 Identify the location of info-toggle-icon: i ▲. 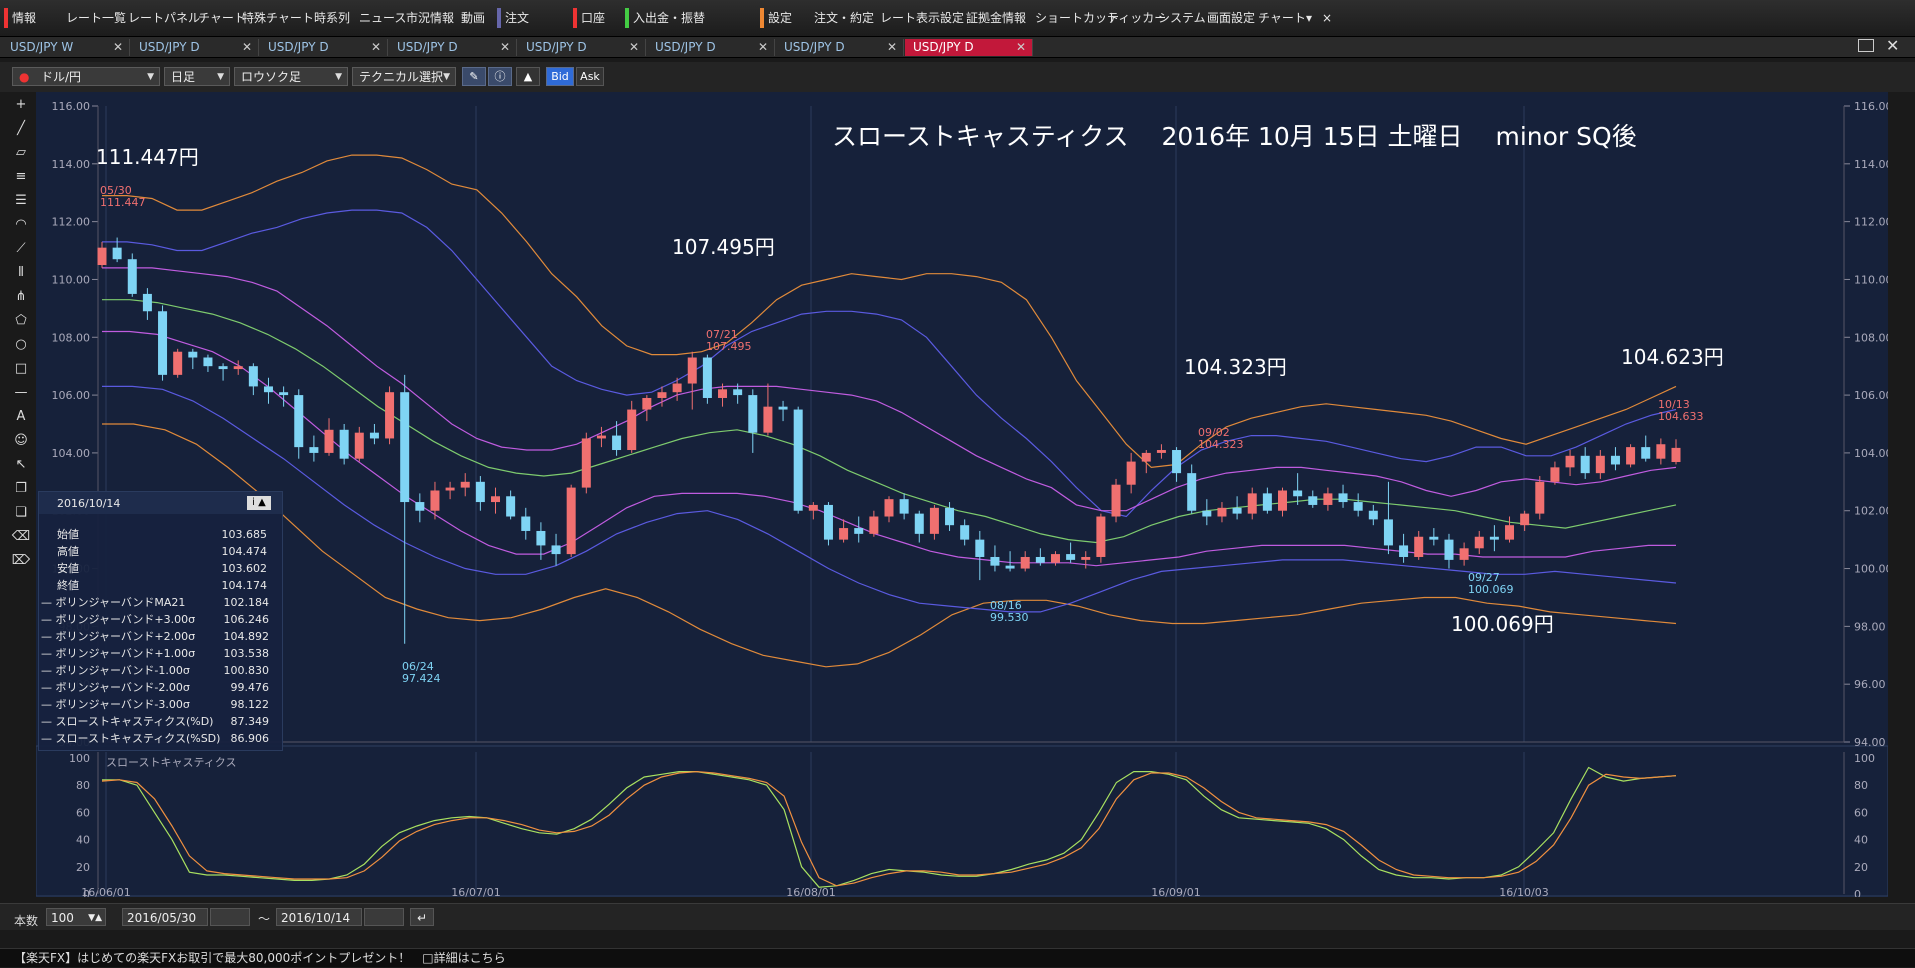
(259, 503).